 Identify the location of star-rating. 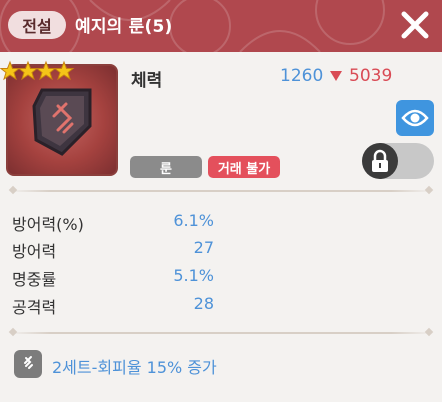
(37, 70).